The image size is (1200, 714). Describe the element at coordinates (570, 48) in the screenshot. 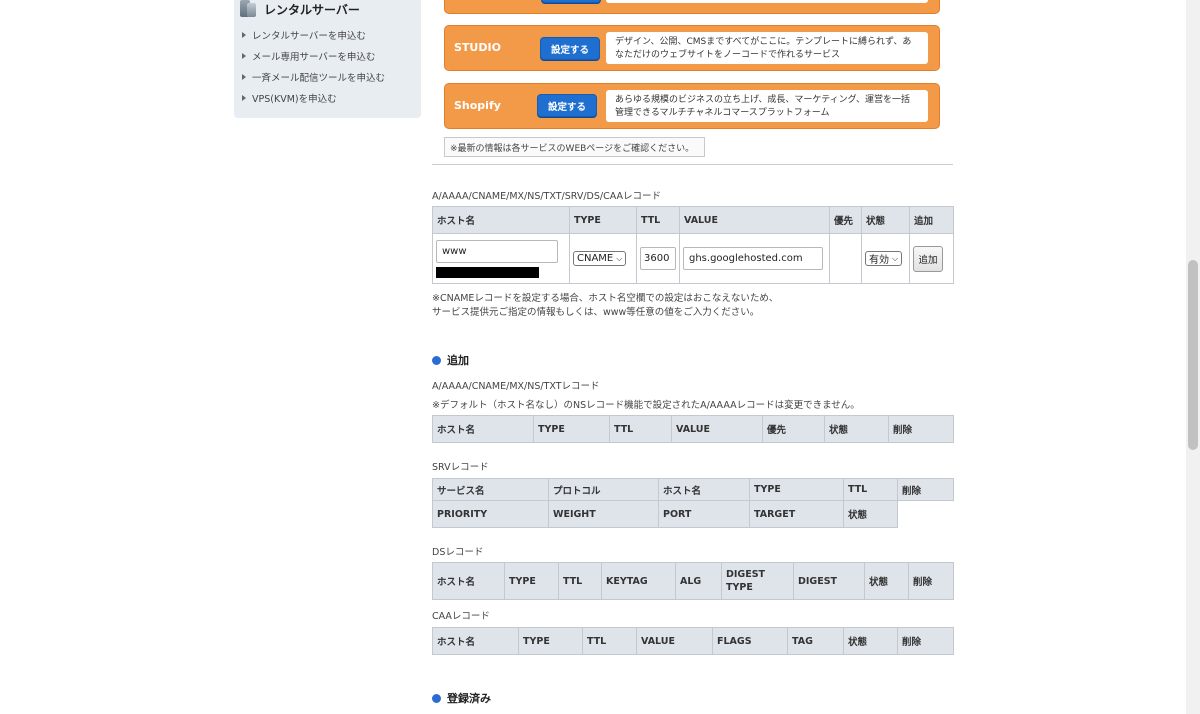

I see `studio-setup-button: 設定する` at that location.